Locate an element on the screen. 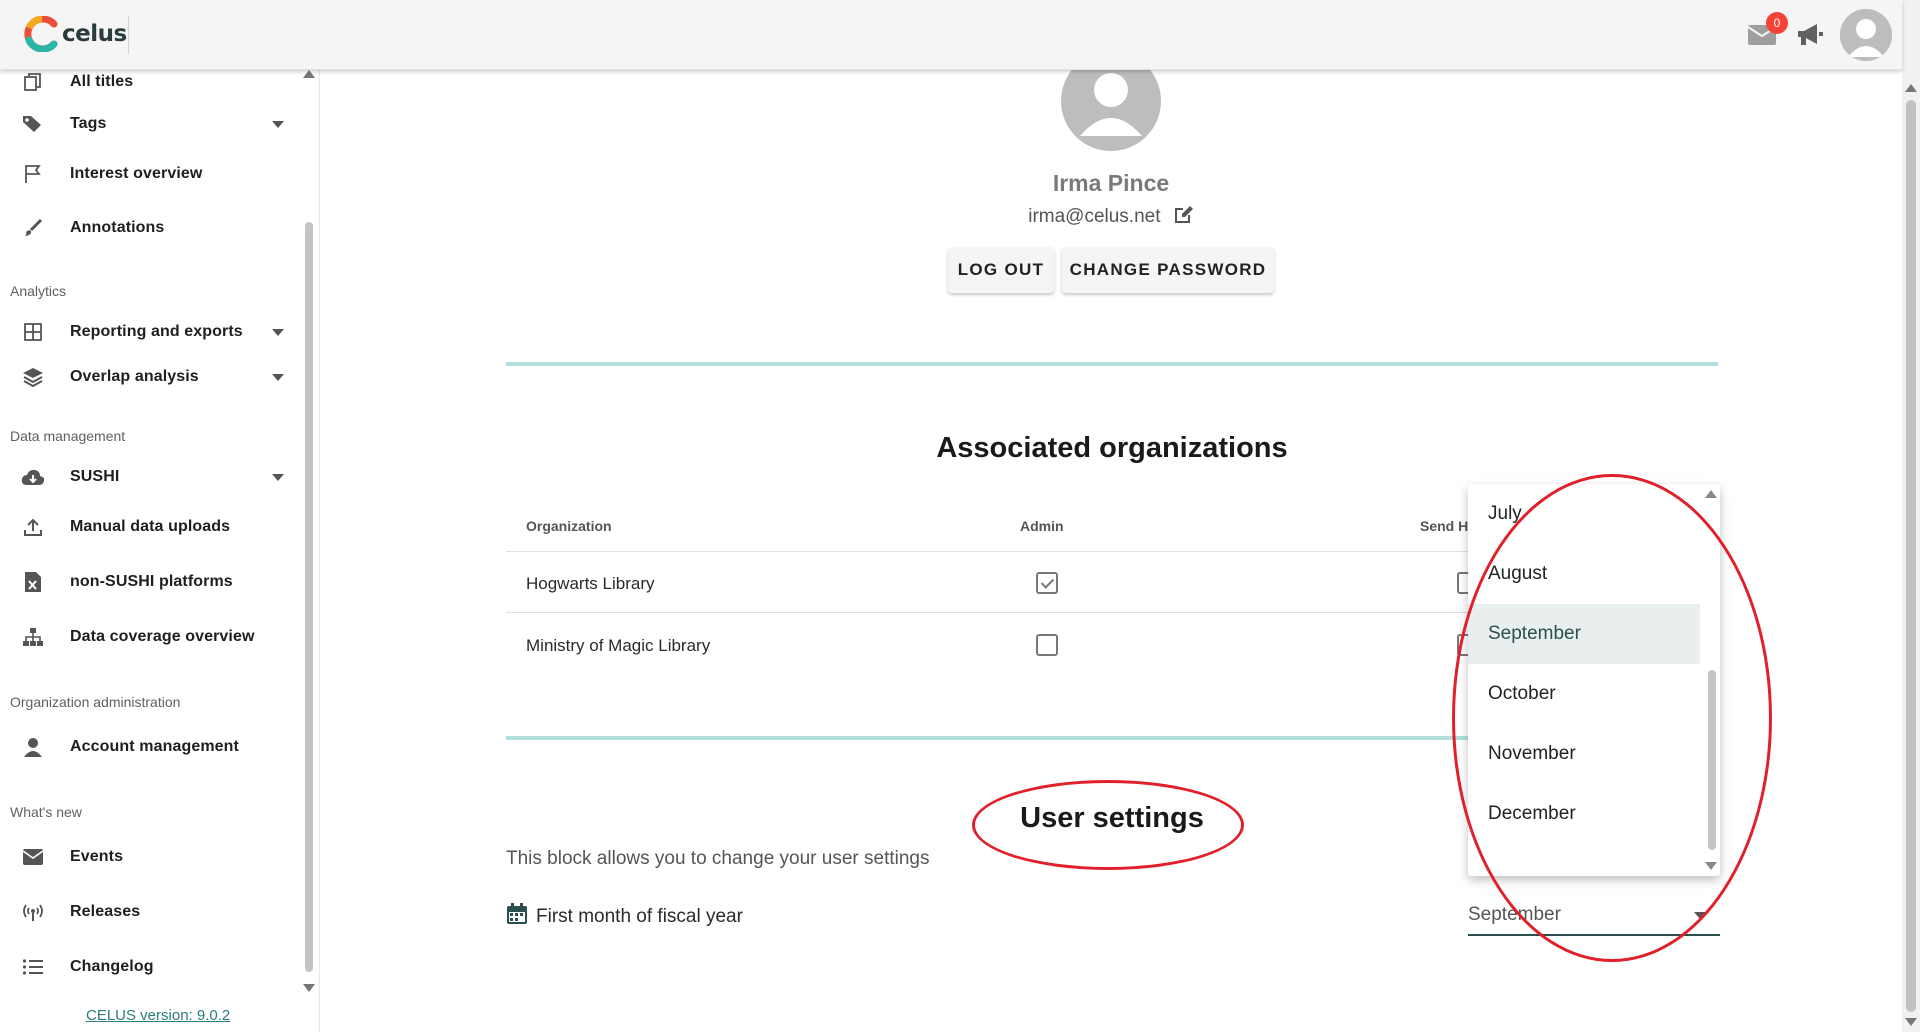  sidebar-item-manual-uploads: Manual data uploads is located at coordinates (150, 527).